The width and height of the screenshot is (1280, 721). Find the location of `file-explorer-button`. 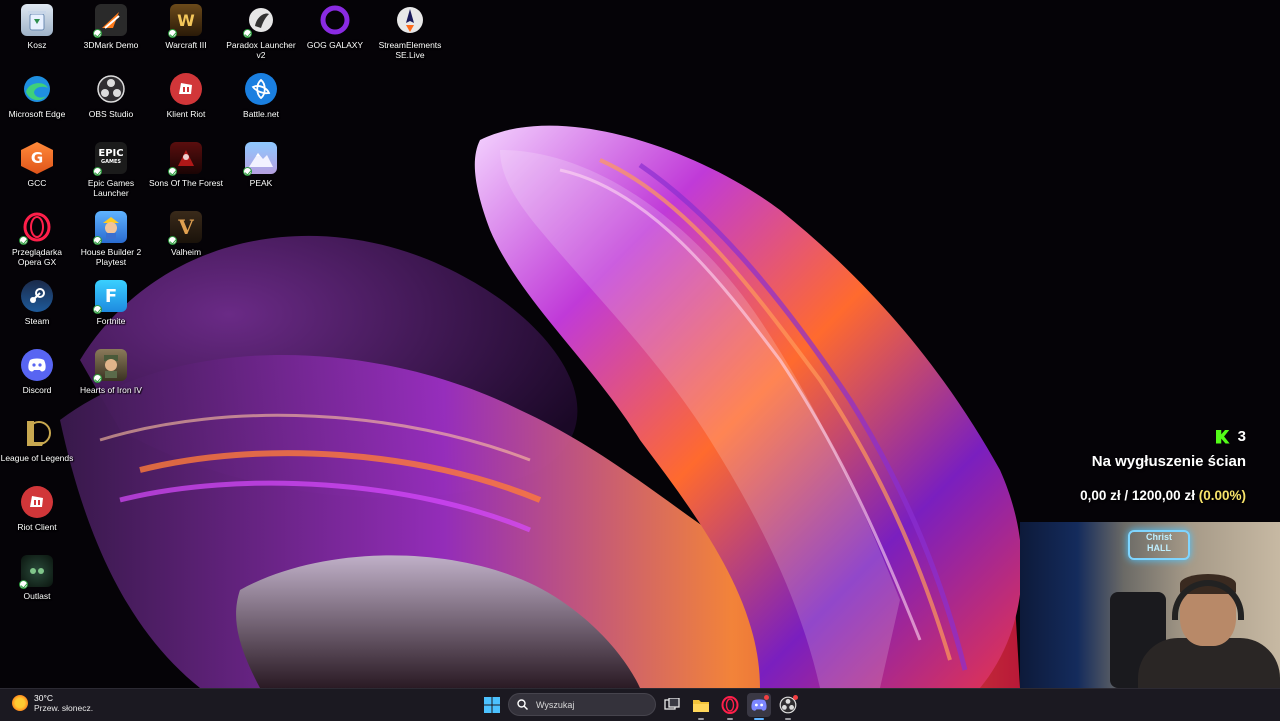

file-explorer-button is located at coordinates (701, 706).